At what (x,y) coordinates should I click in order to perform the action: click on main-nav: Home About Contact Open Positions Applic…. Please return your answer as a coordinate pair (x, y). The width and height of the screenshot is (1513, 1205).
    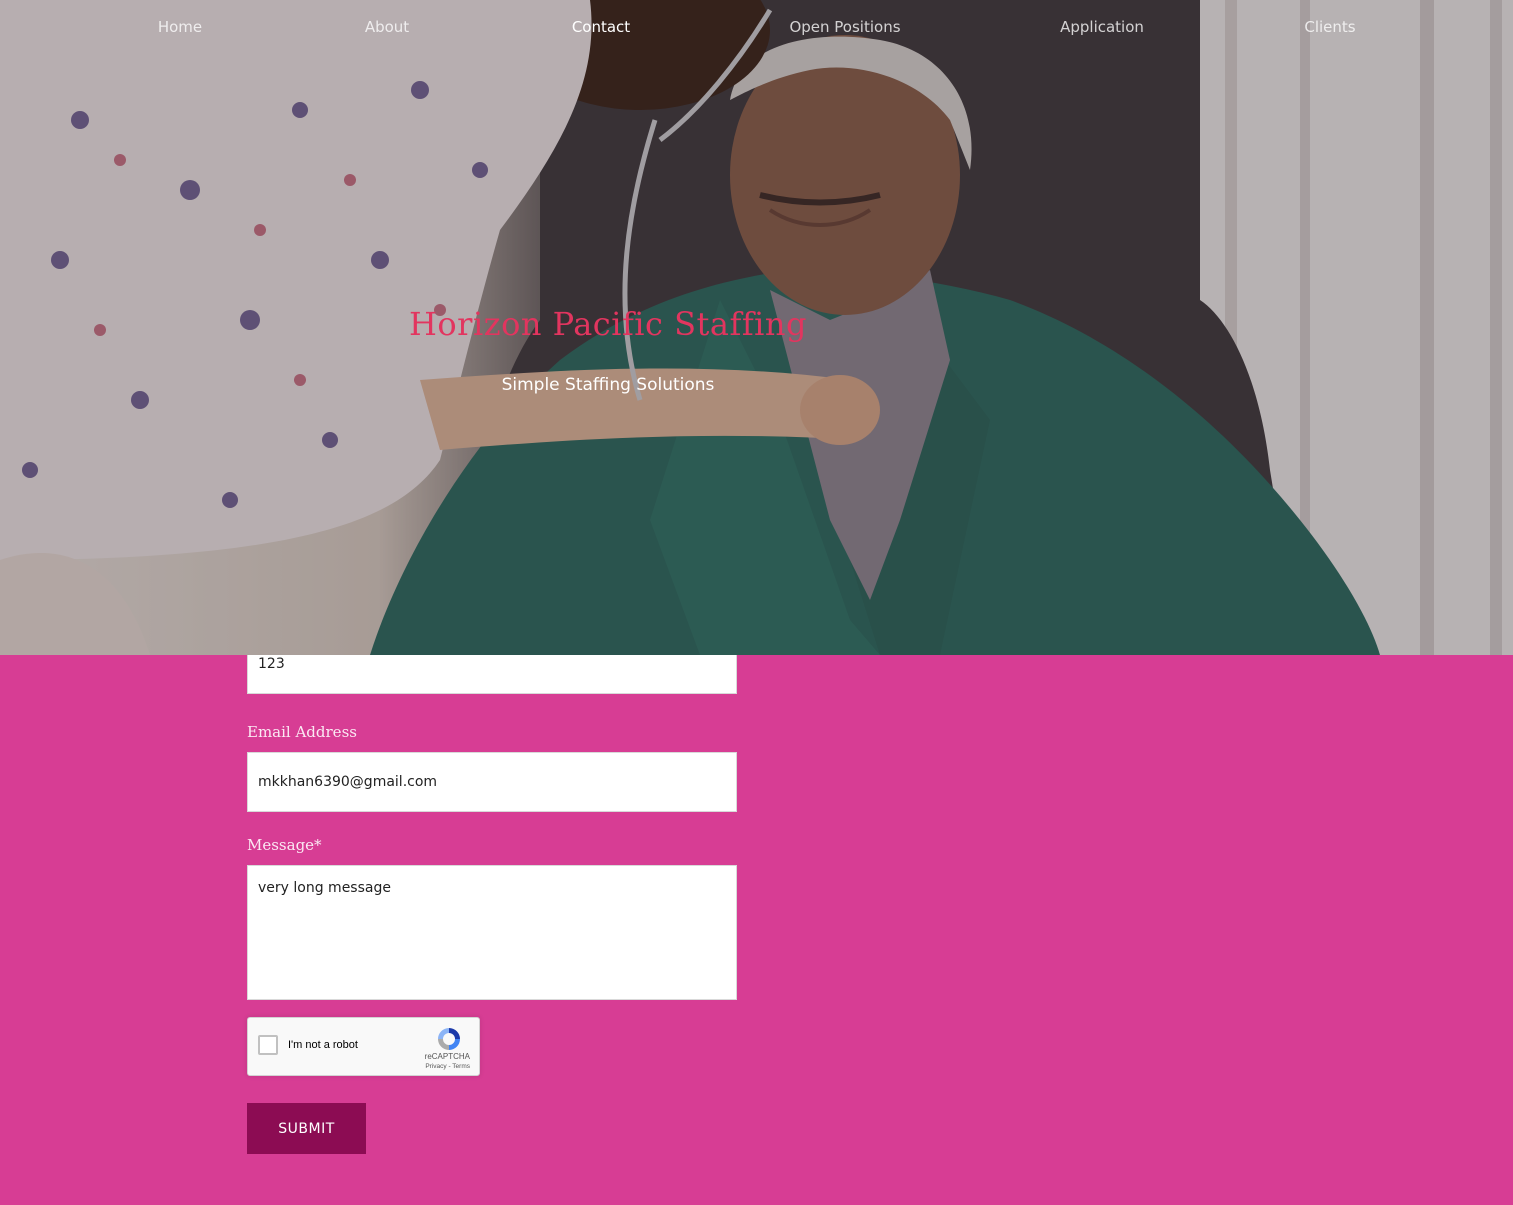
    Looking at the image, I should click on (756, 31).